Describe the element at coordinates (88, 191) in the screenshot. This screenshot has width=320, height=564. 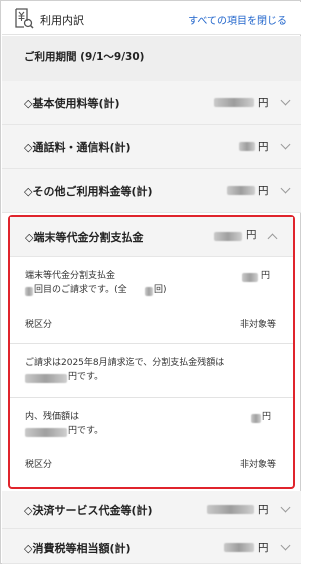
I see `row-other-charges-label: ◇その他ご利用料金等(計)` at that location.